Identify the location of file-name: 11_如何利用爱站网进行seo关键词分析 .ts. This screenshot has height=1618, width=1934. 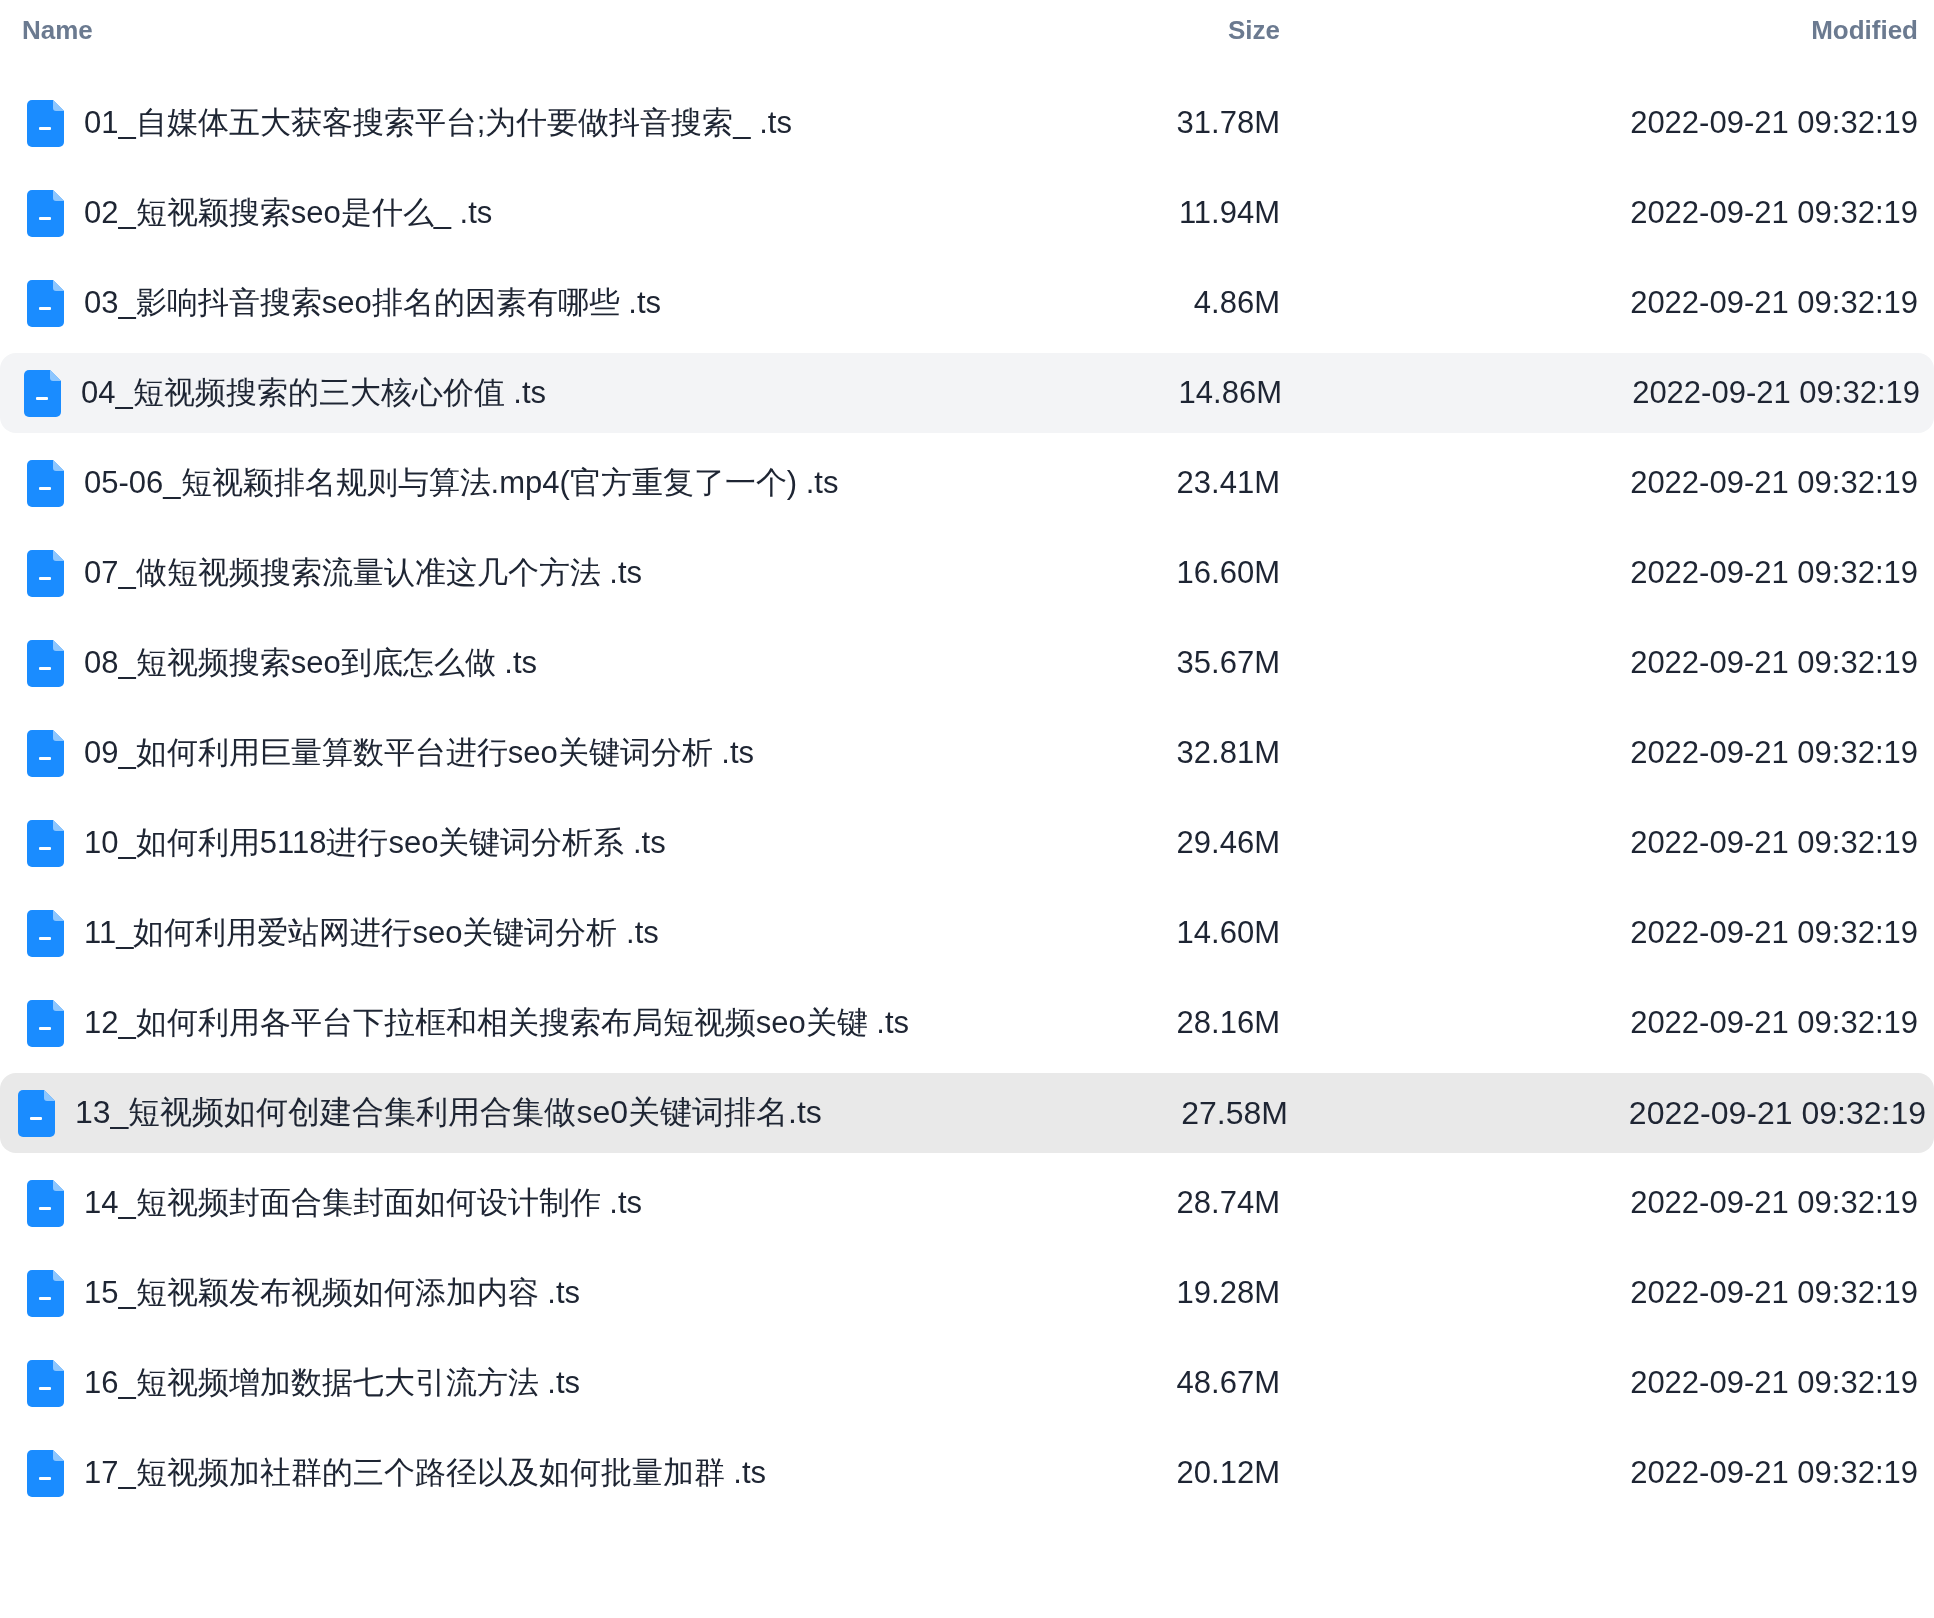
(371, 933).